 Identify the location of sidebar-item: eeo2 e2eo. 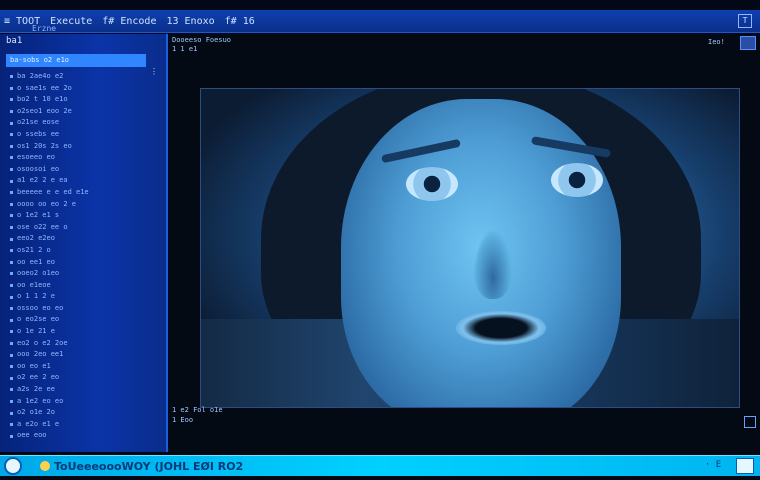
(83, 239).